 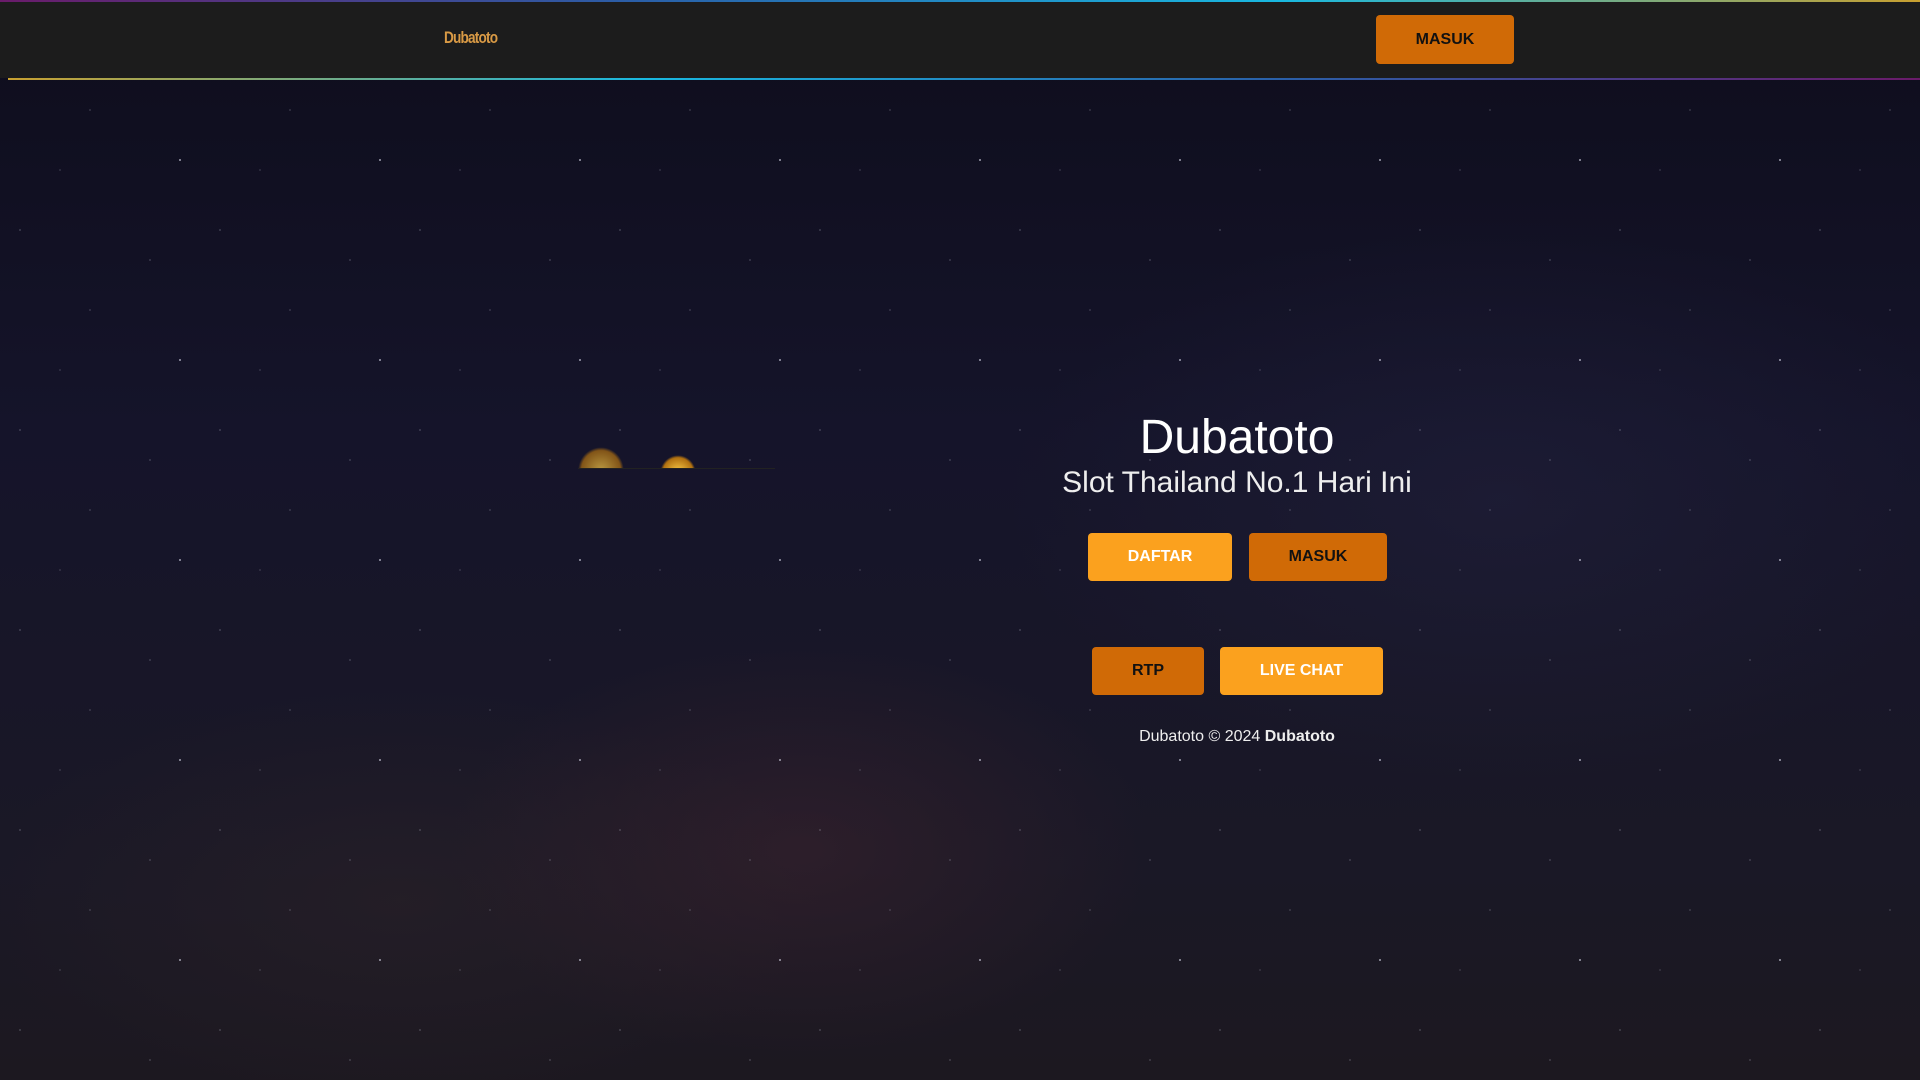 I want to click on live-chat-button: LIVE CHAT, so click(x=1301, y=671).